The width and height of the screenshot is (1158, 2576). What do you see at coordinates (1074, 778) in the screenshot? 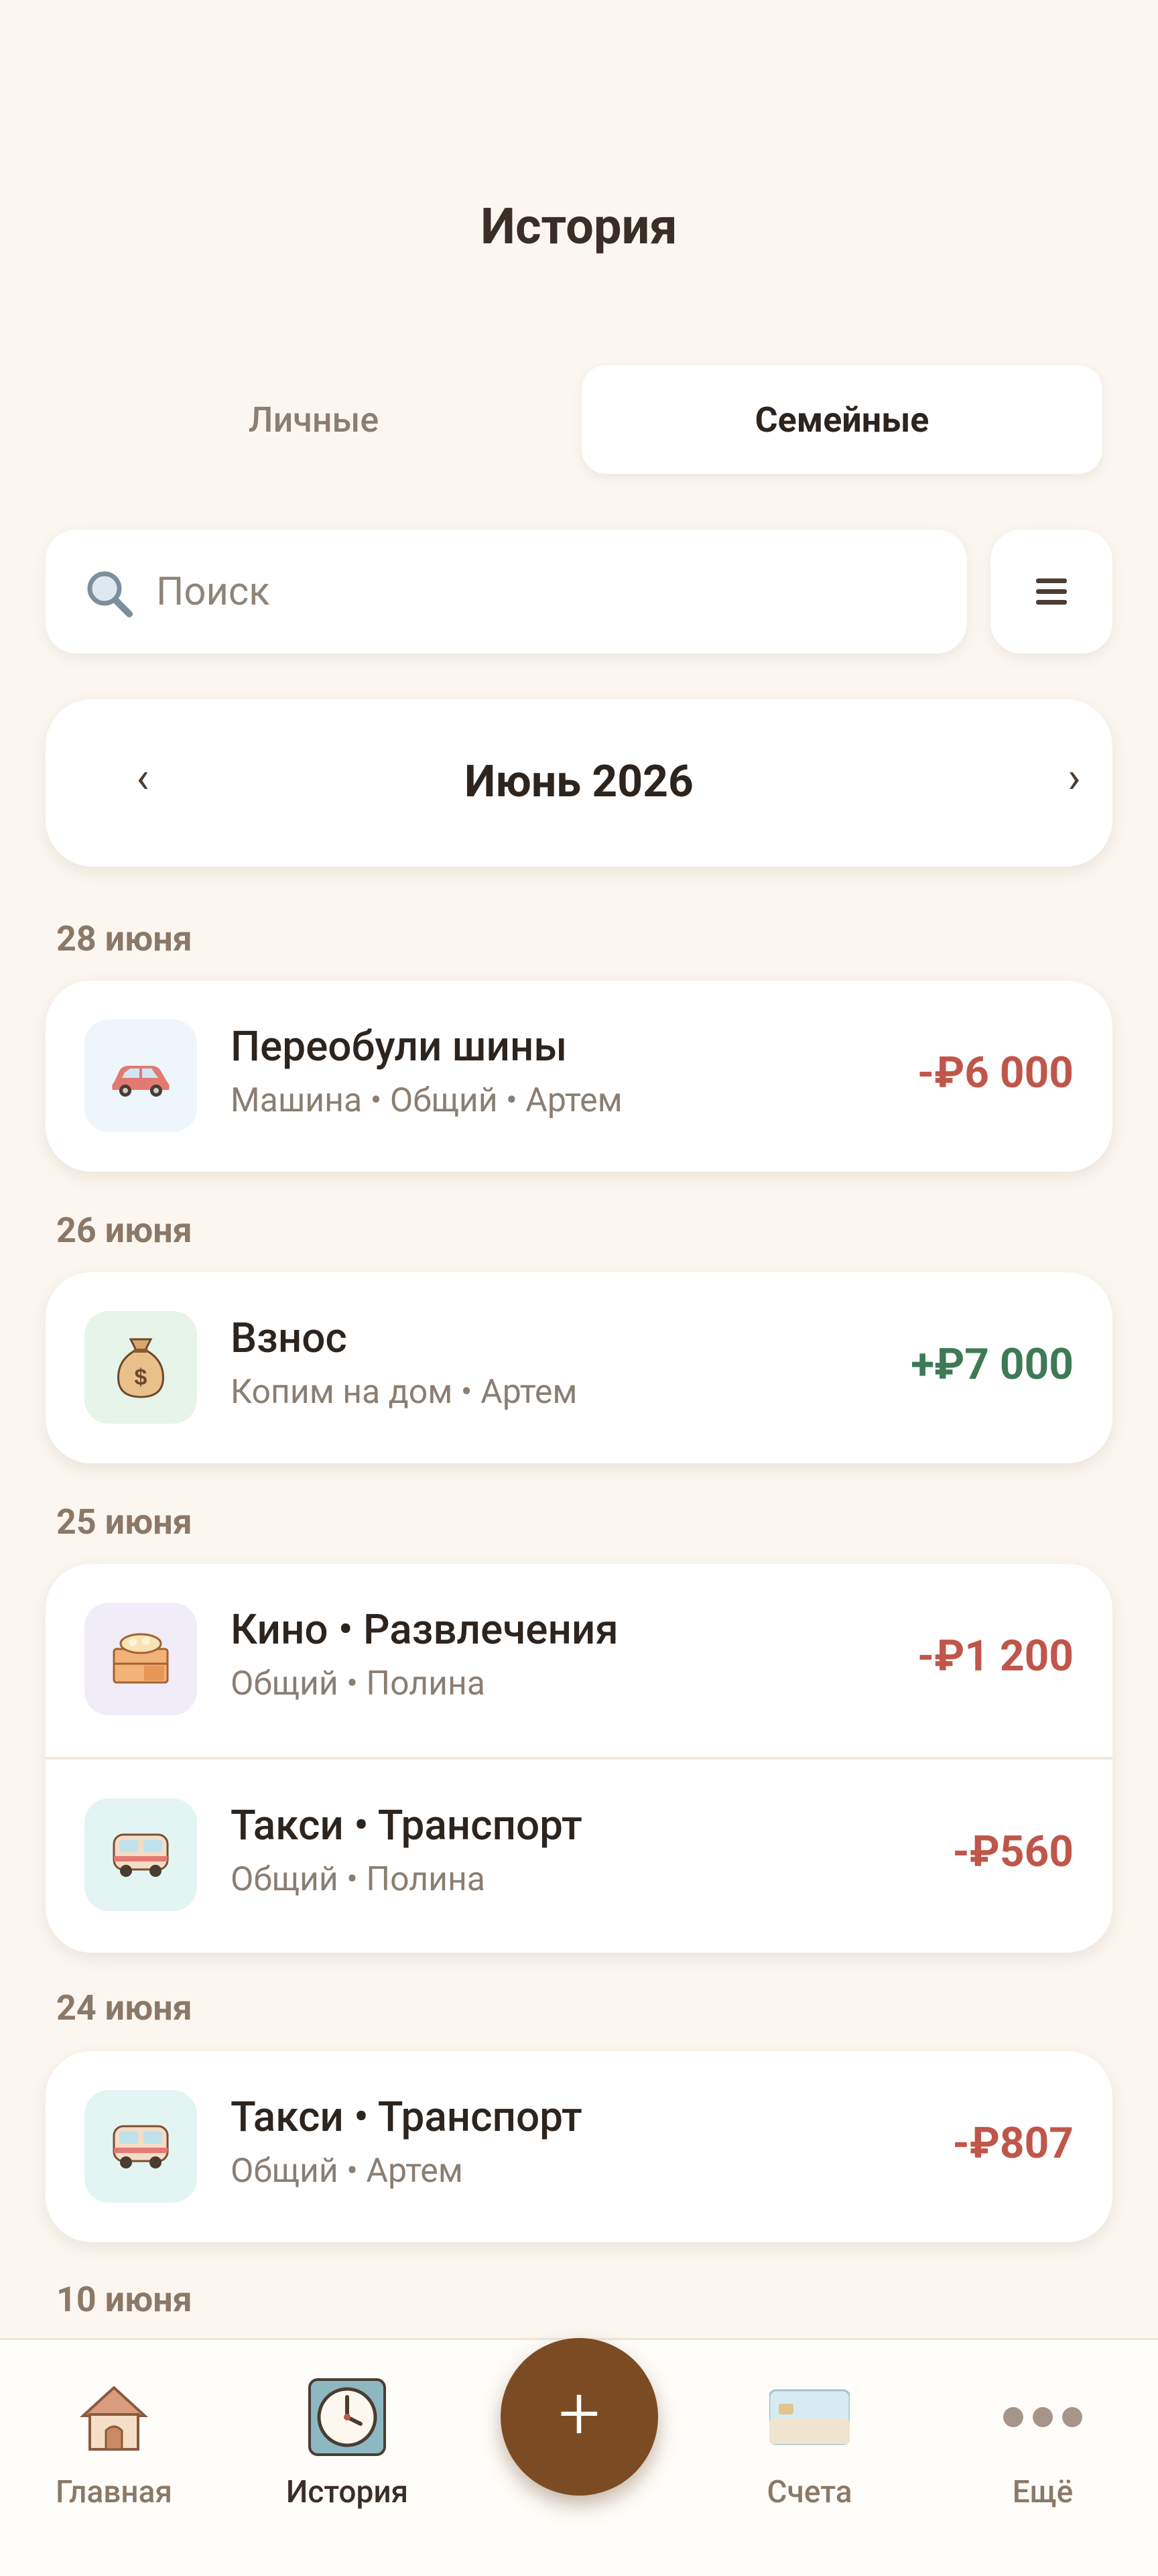
I see `next-month-button: ›` at bounding box center [1074, 778].